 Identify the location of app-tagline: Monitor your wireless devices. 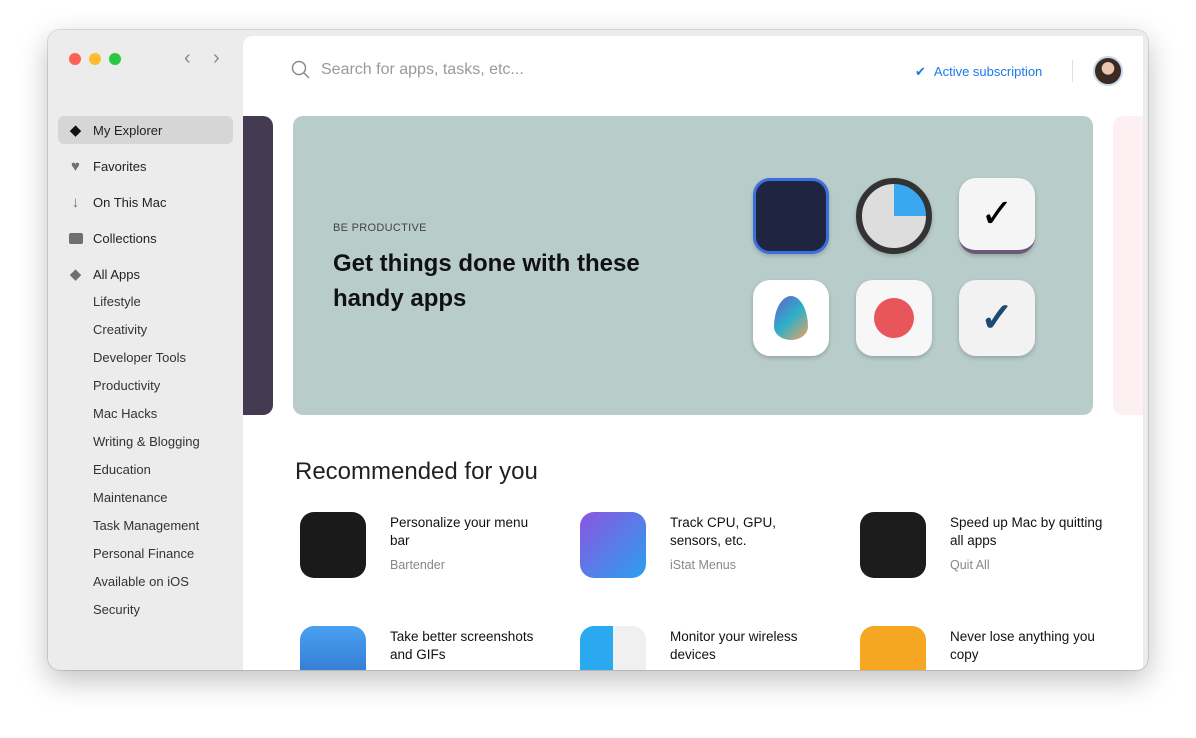
(734, 645).